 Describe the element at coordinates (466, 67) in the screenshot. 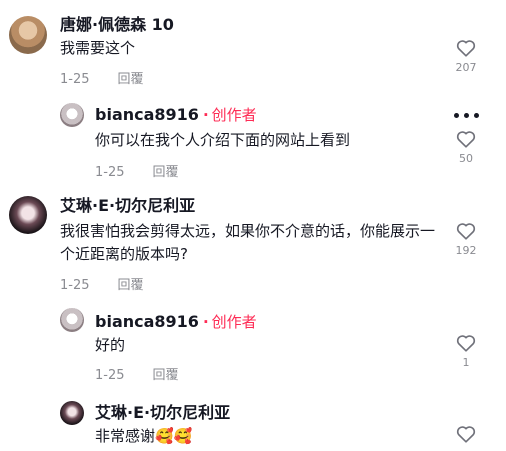

I see `like-count: 207` at that location.